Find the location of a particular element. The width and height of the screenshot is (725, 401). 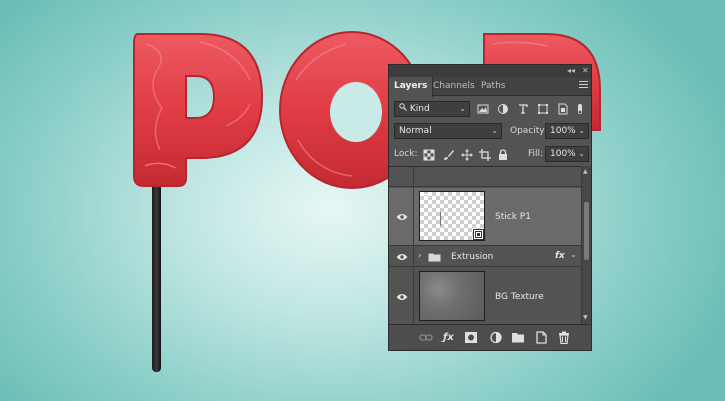

filter-row: Kind ⌄ is located at coordinates (490, 109).